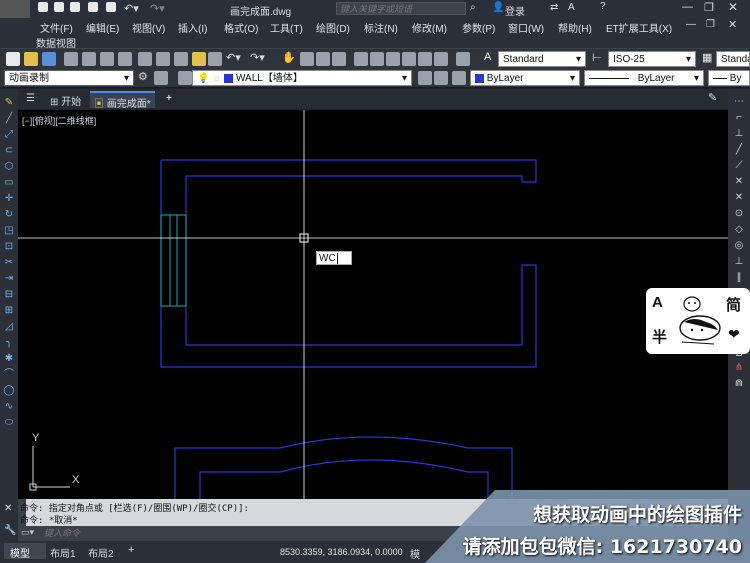 This screenshot has width=750, height=563. What do you see at coordinates (9, 167) in the screenshot?
I see `polygon-icon: ⬡` at bounding box center [9, 167].